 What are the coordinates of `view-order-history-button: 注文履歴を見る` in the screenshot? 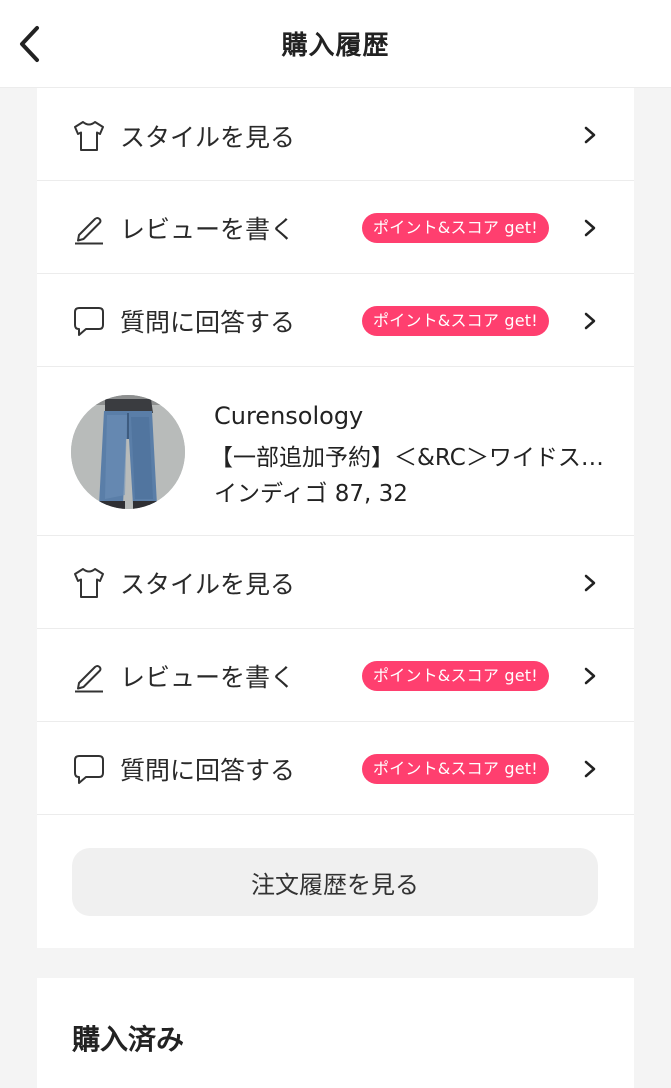 It's located at (335, 882).